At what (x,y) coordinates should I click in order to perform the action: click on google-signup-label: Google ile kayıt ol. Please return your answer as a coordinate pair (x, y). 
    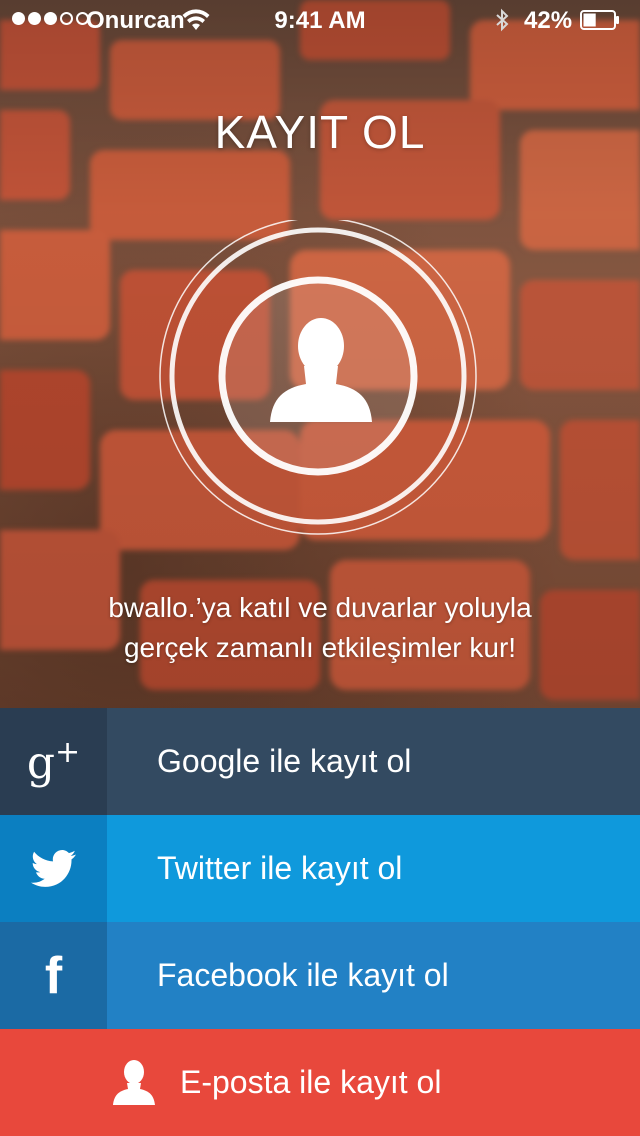
    Looking at the image, I should click on (284, 761).